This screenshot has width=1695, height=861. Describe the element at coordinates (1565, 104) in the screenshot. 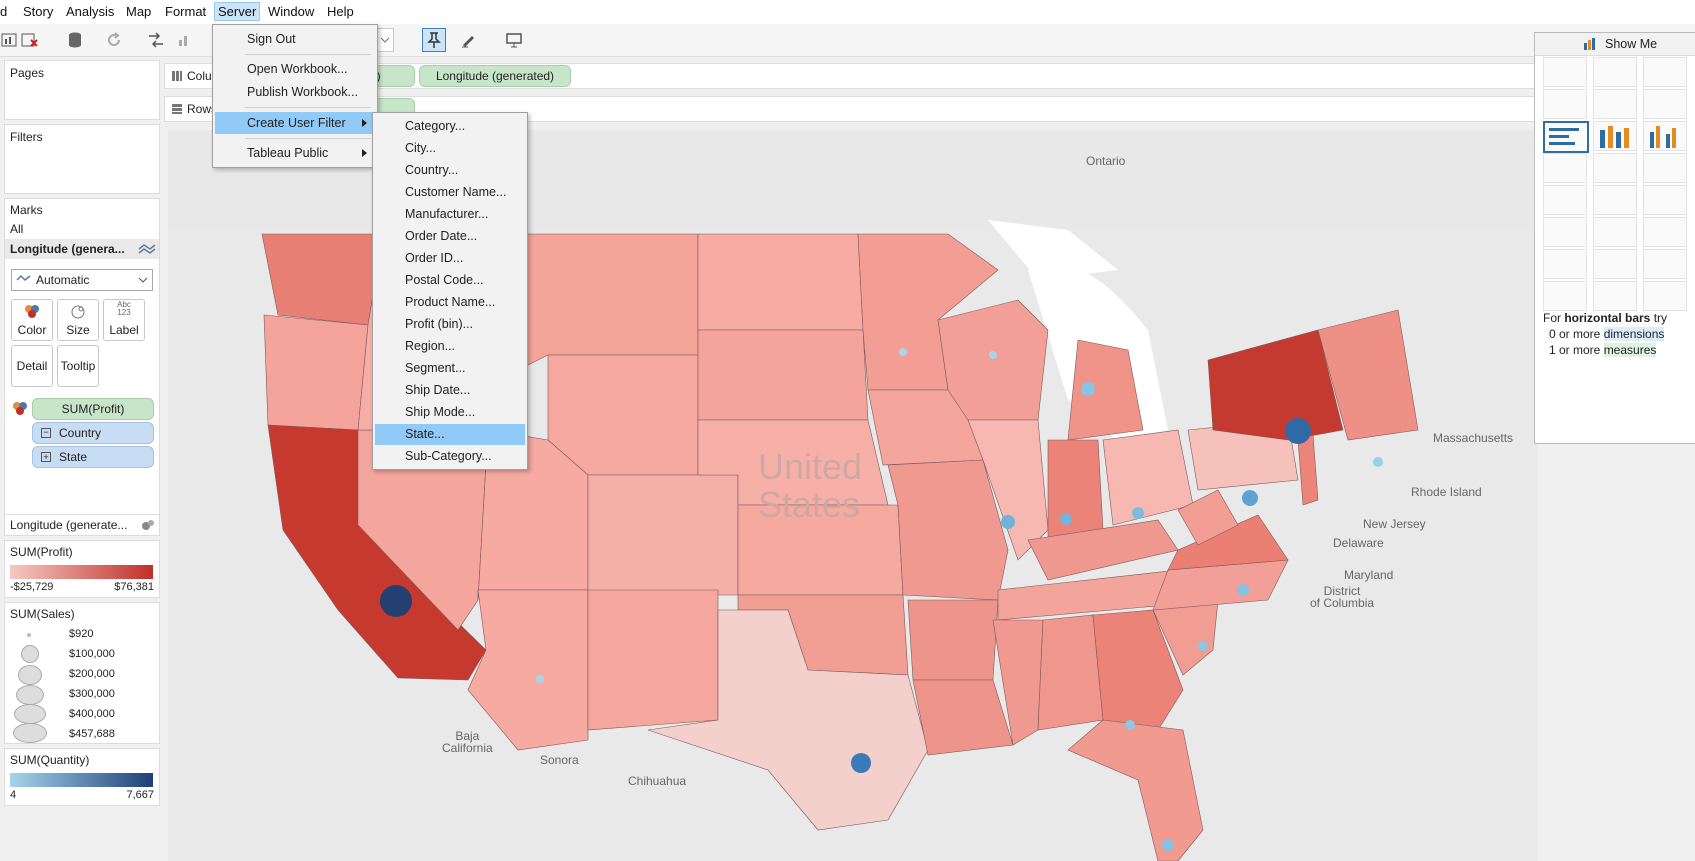

I see `show-me-symbol-map` at that location.